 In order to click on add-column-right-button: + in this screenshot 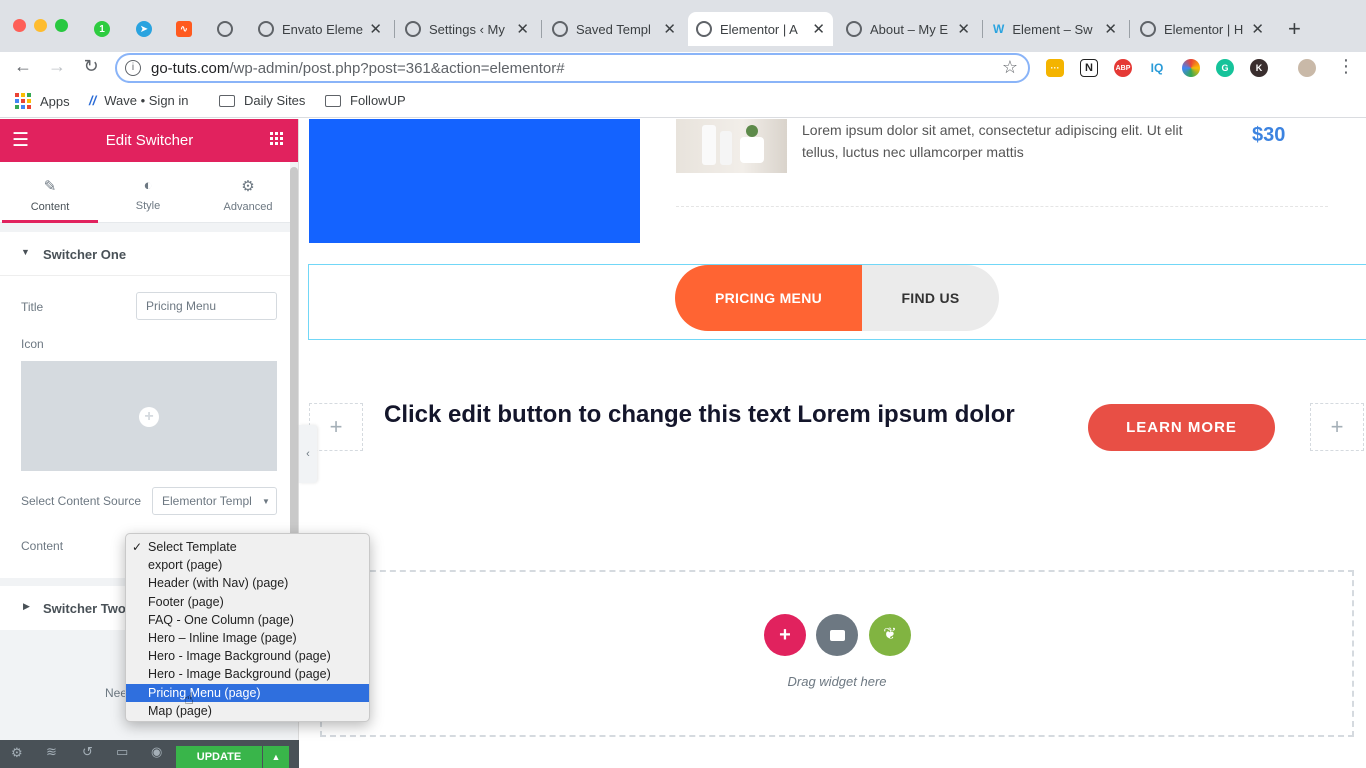, I will do `click(1337, 427)`.